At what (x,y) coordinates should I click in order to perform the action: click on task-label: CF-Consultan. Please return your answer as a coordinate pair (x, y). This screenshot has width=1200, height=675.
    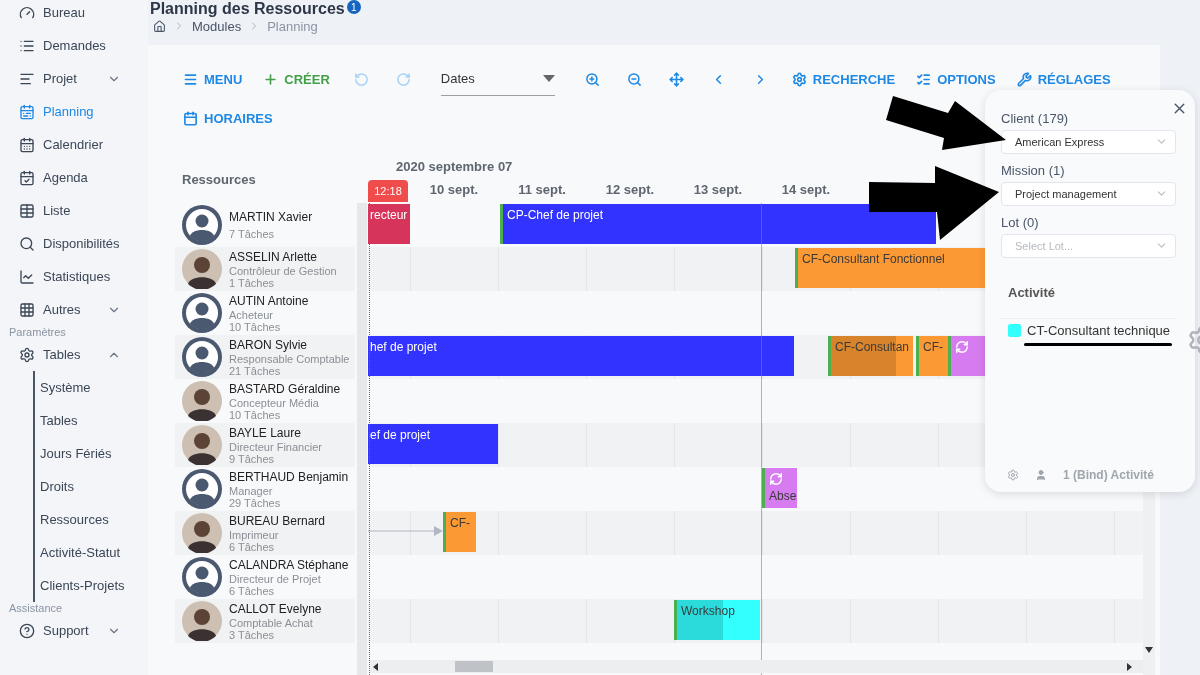
    Looking at the image, I should click on (872, 347).